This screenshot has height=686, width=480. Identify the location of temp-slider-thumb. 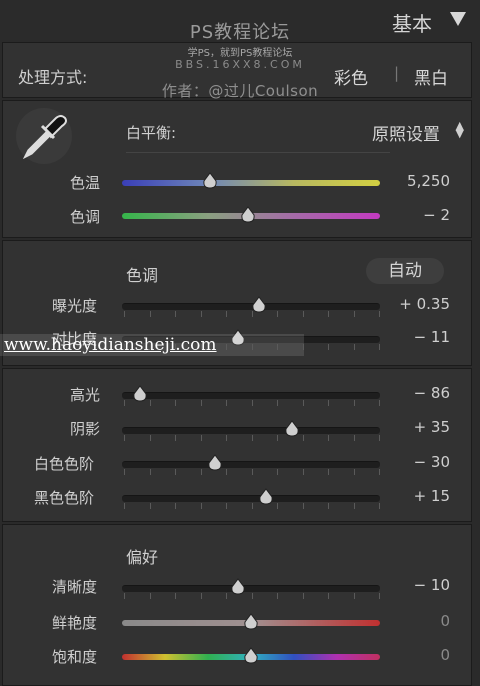
(210, 181).